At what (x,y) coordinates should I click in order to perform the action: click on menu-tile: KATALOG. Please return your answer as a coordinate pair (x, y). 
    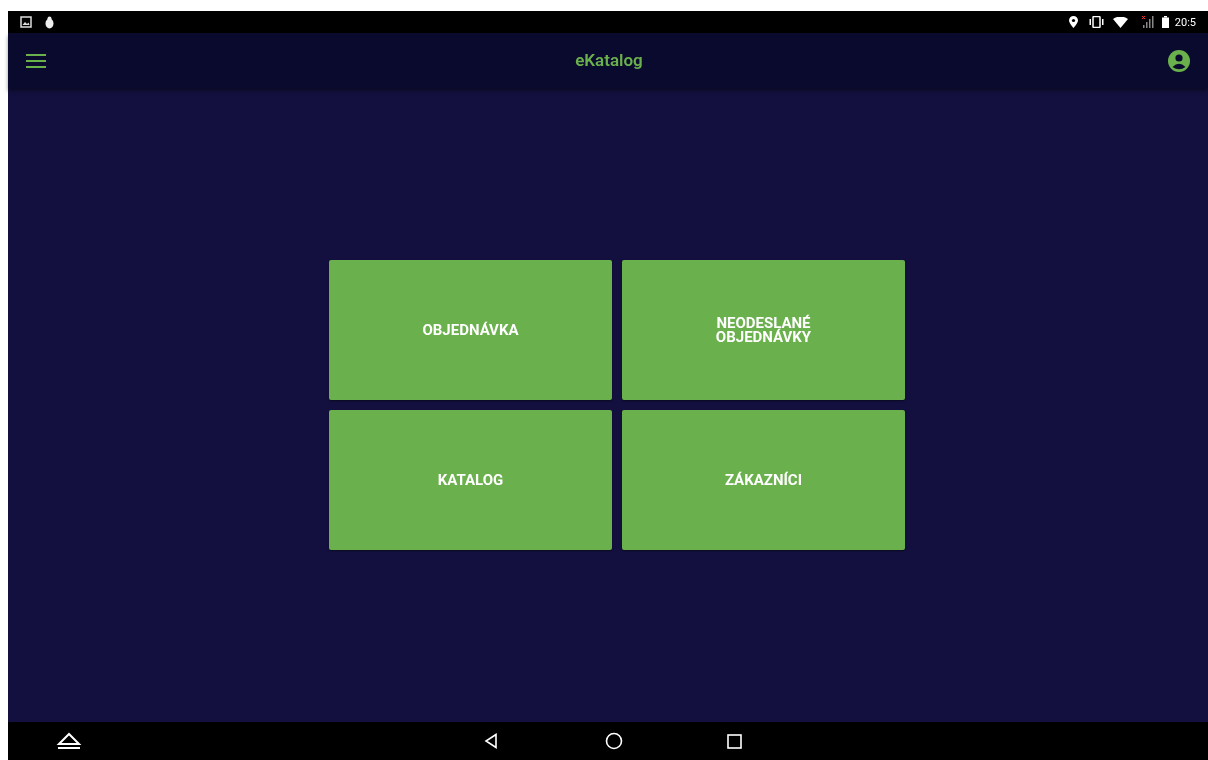
    Looking at the image, I should click on (470, 480).